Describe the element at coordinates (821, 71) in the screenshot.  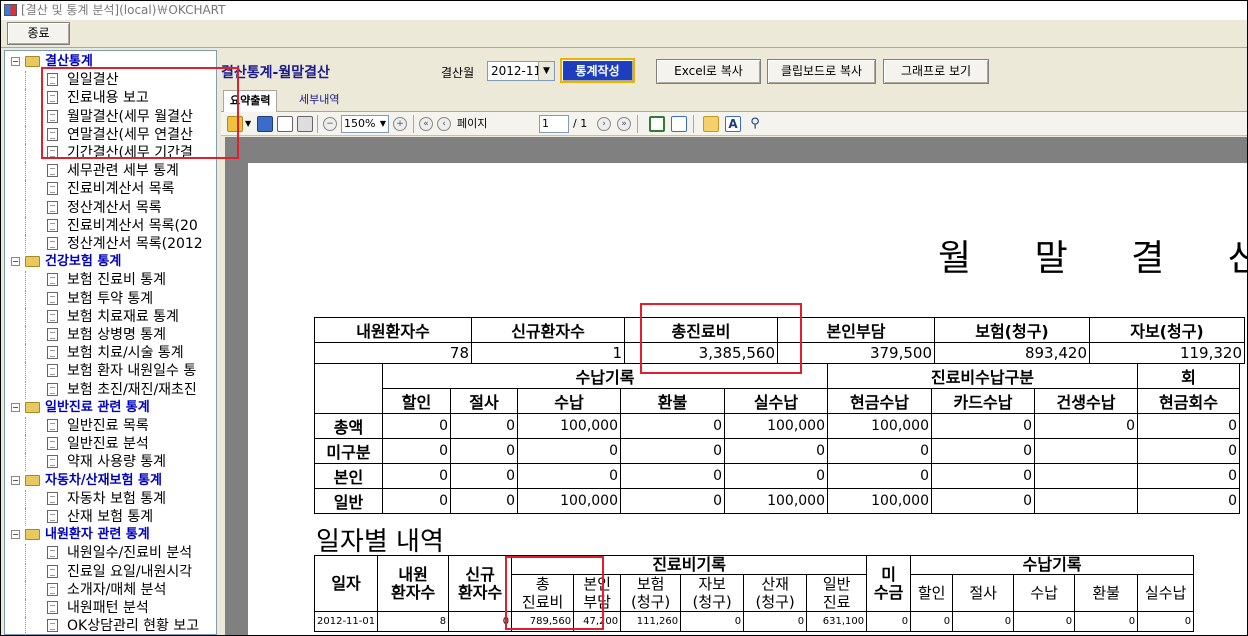
I see `copy-to-clipboard-button: 클립보드로 복사` at that location.